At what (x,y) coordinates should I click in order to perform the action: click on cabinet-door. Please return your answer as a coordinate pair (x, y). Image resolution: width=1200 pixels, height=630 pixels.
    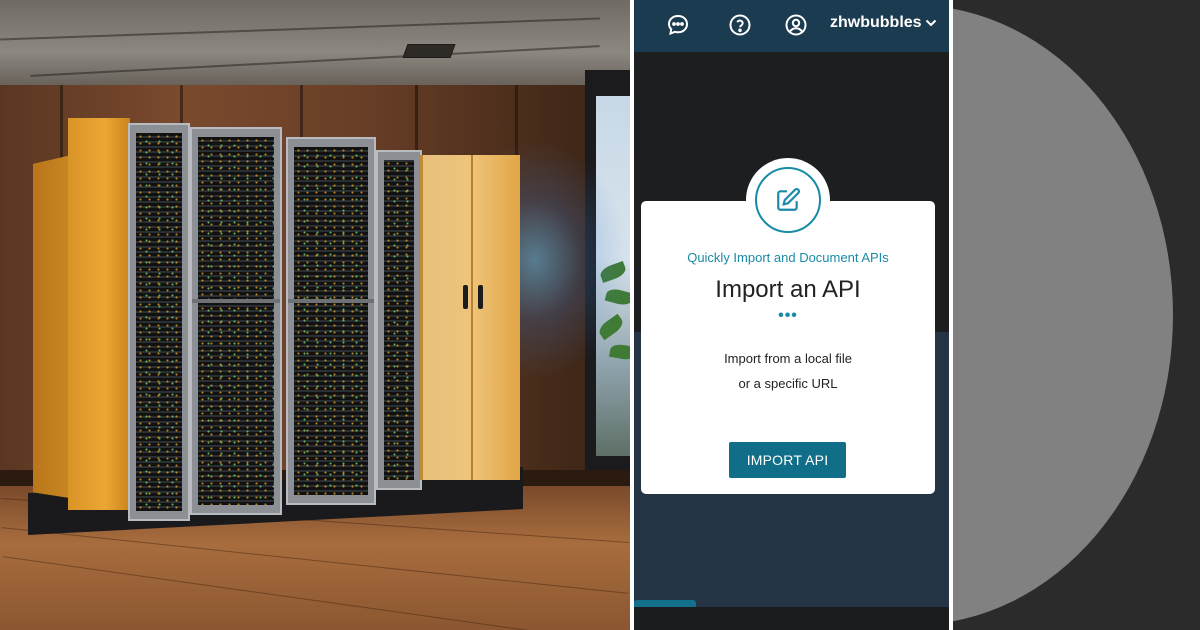
    Looking at the image, I should click on (470, 317).